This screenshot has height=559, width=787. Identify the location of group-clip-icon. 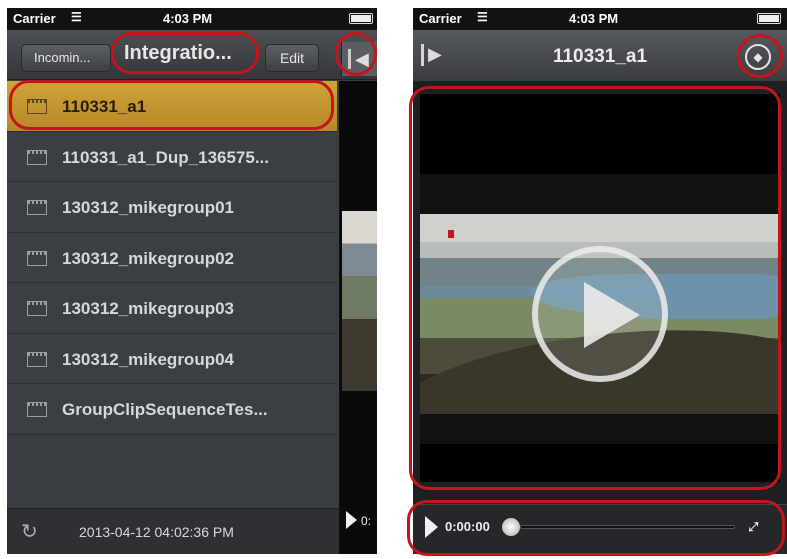
(37, 409).